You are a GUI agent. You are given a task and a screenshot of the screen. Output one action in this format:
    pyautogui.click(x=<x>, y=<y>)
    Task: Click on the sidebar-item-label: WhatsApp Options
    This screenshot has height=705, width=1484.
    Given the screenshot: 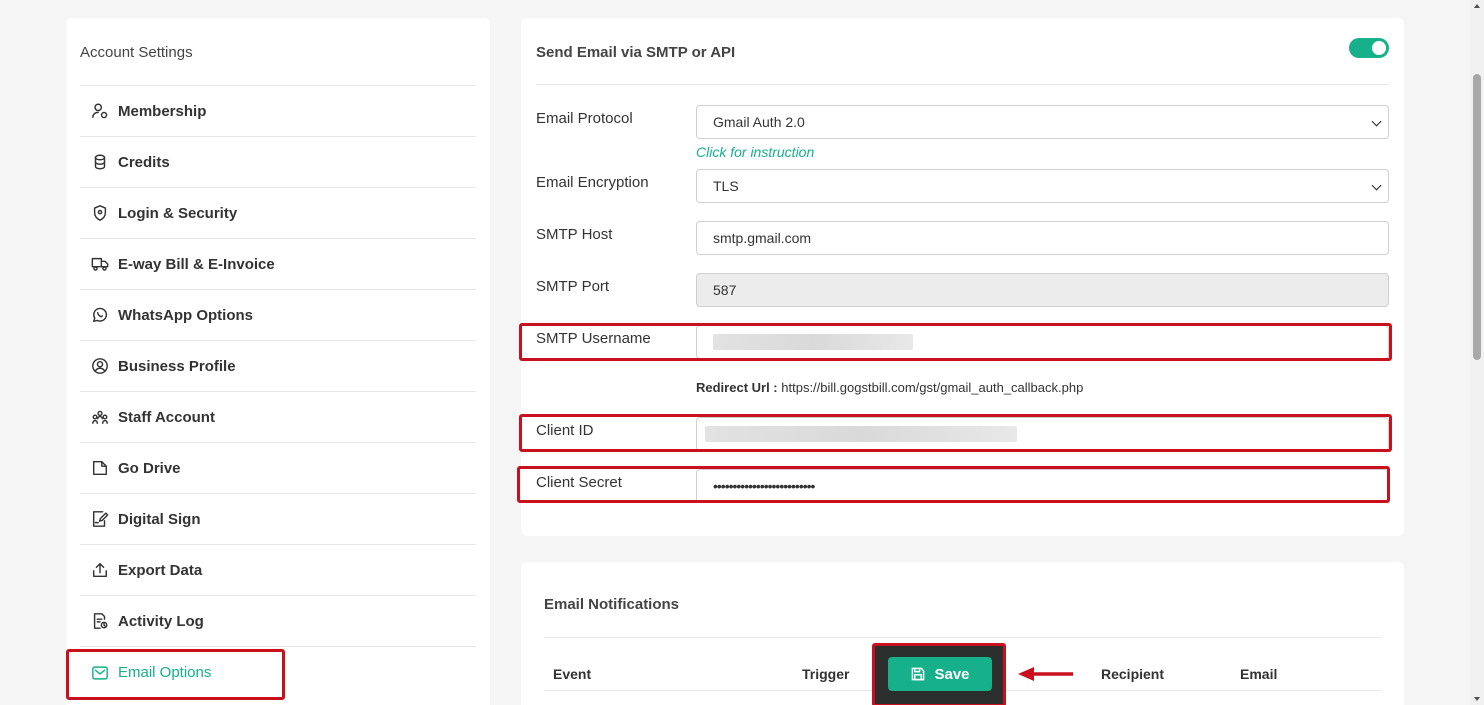 What is the action you would take?
    pyautogui.click(x=185, y=315)
    